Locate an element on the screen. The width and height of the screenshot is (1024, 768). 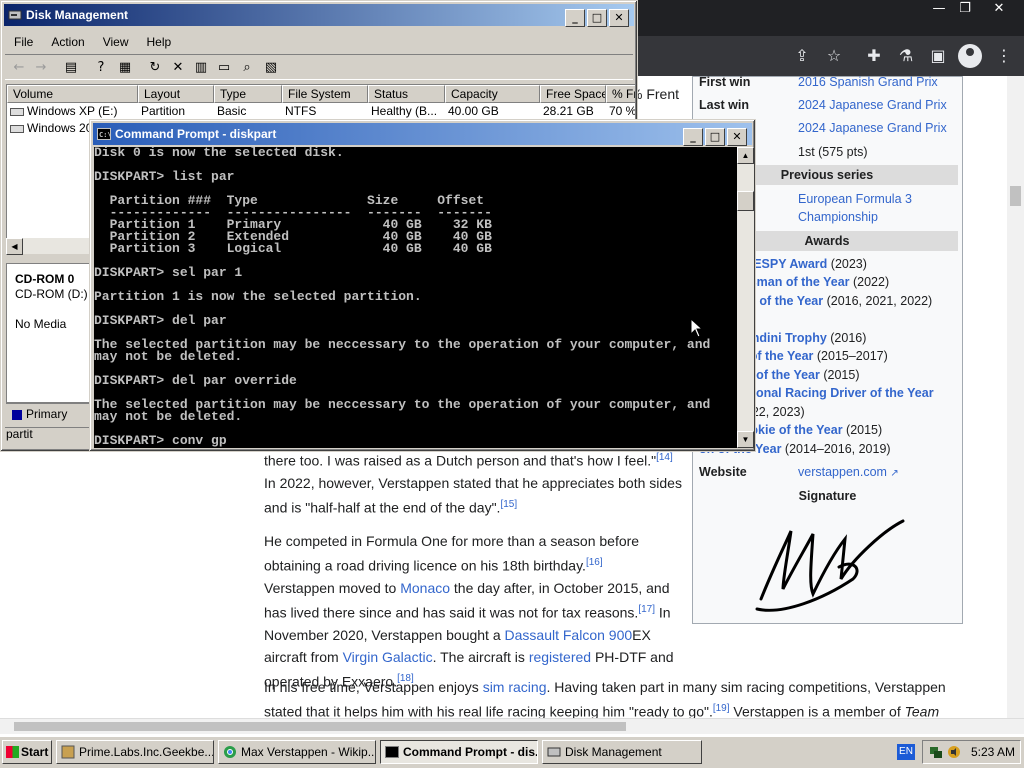
menu-file: File is located at coordinates (23, 42).